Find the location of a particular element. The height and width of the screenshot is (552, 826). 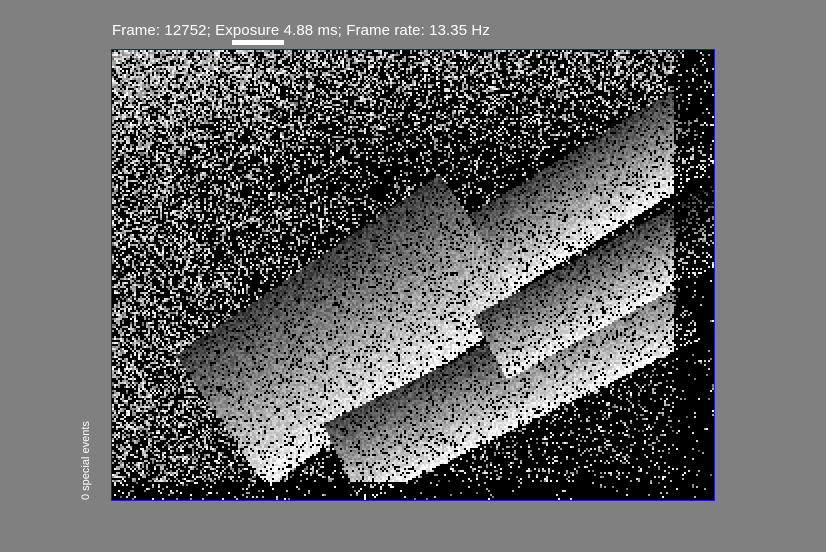

frame-label: Frame: is located at coordinates (136, 30).